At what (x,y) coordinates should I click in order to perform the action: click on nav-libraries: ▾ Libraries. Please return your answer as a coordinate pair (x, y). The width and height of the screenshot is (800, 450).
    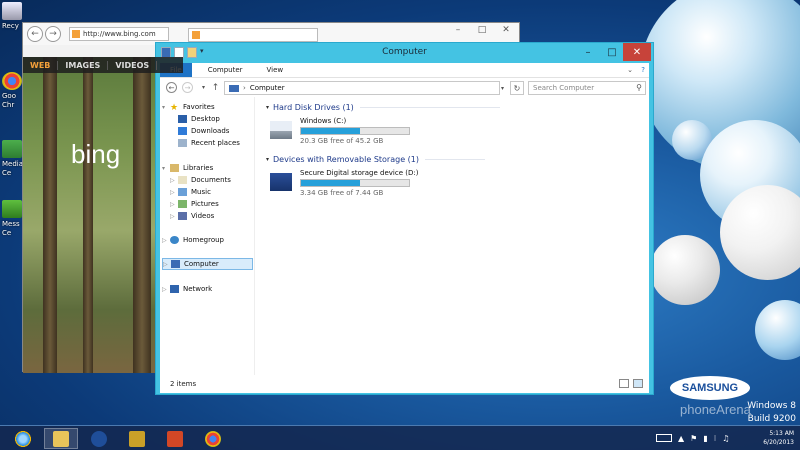
    Looking at the image, I should click on (187, 168).